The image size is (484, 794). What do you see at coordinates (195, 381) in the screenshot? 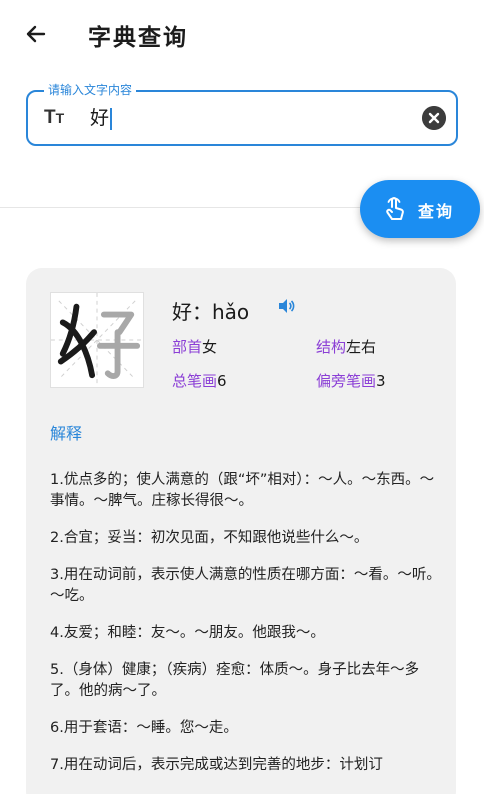
I see `strokes-key: 总笔画` at bounding box center [195, 381].